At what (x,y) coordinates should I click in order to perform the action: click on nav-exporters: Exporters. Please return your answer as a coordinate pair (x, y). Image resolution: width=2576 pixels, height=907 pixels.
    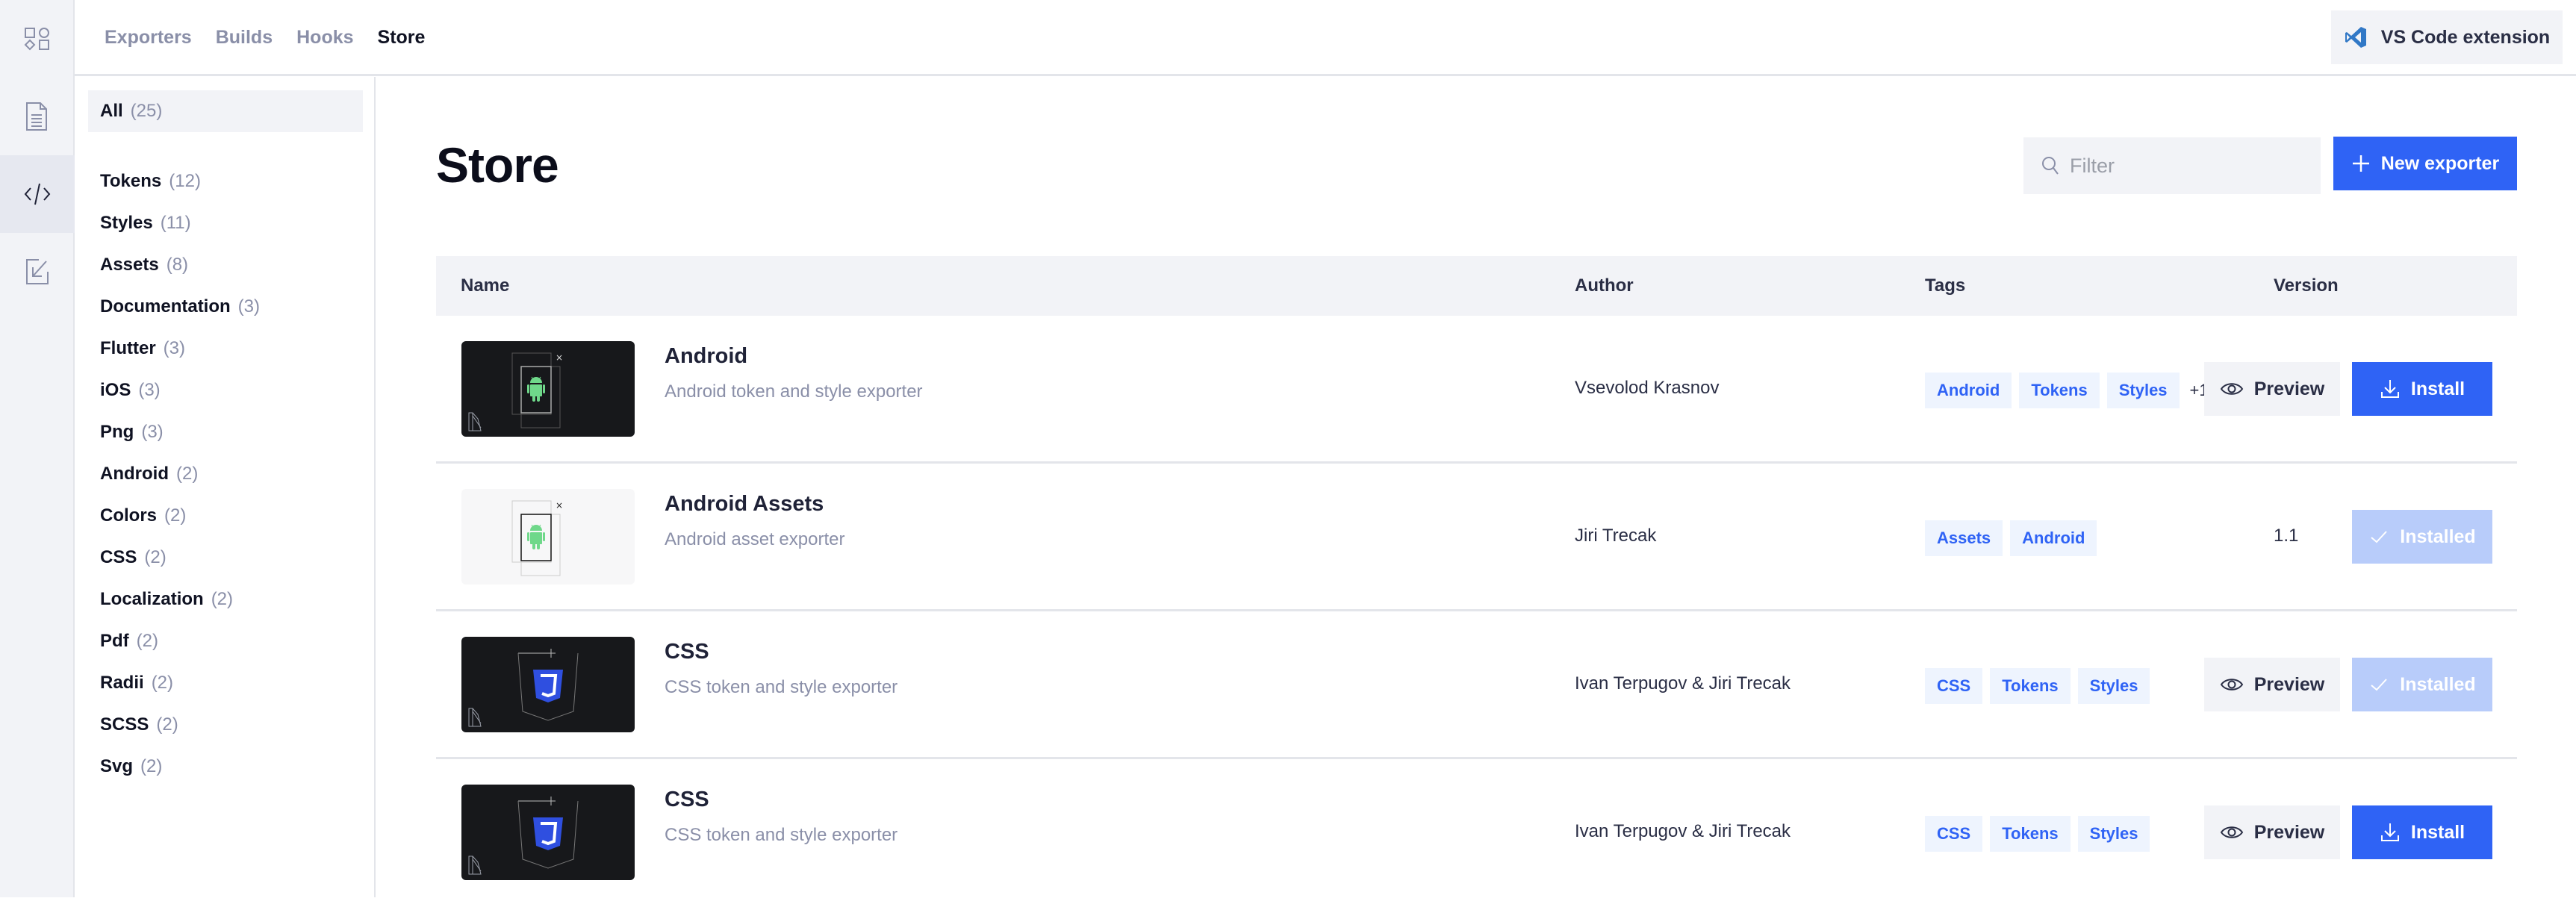
    Looking at the image, I should click on (148, 38).